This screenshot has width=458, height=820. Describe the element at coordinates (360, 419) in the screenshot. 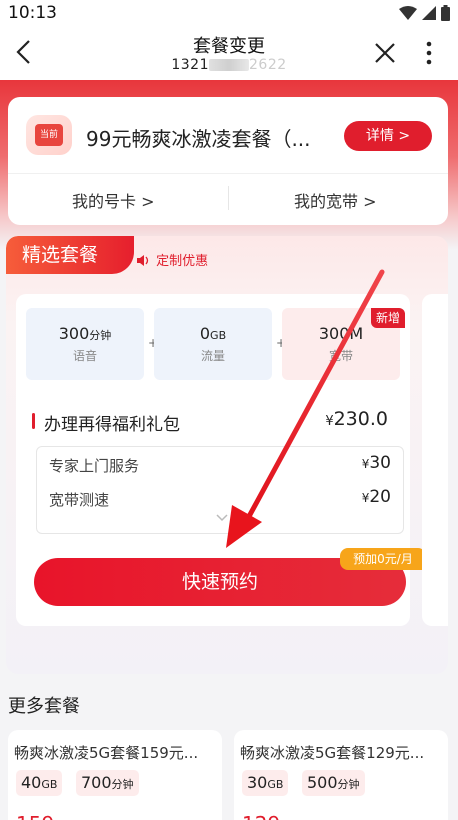

I see `gift-price-value: 230.0` at that location.